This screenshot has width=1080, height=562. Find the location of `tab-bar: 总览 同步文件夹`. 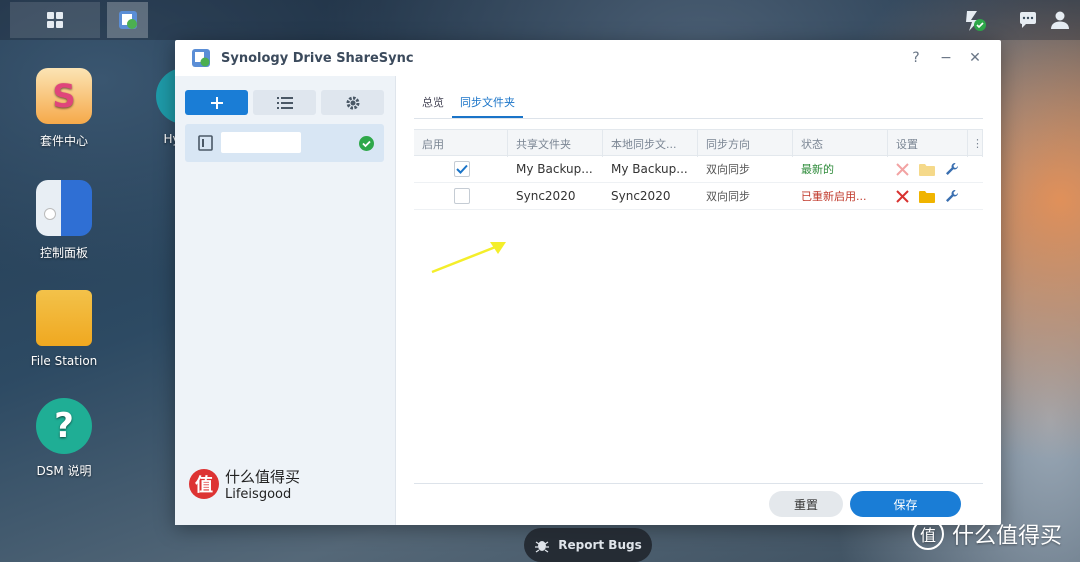

tab-bar: 总览 同步文件夹 is located at coordinates (468, 103).